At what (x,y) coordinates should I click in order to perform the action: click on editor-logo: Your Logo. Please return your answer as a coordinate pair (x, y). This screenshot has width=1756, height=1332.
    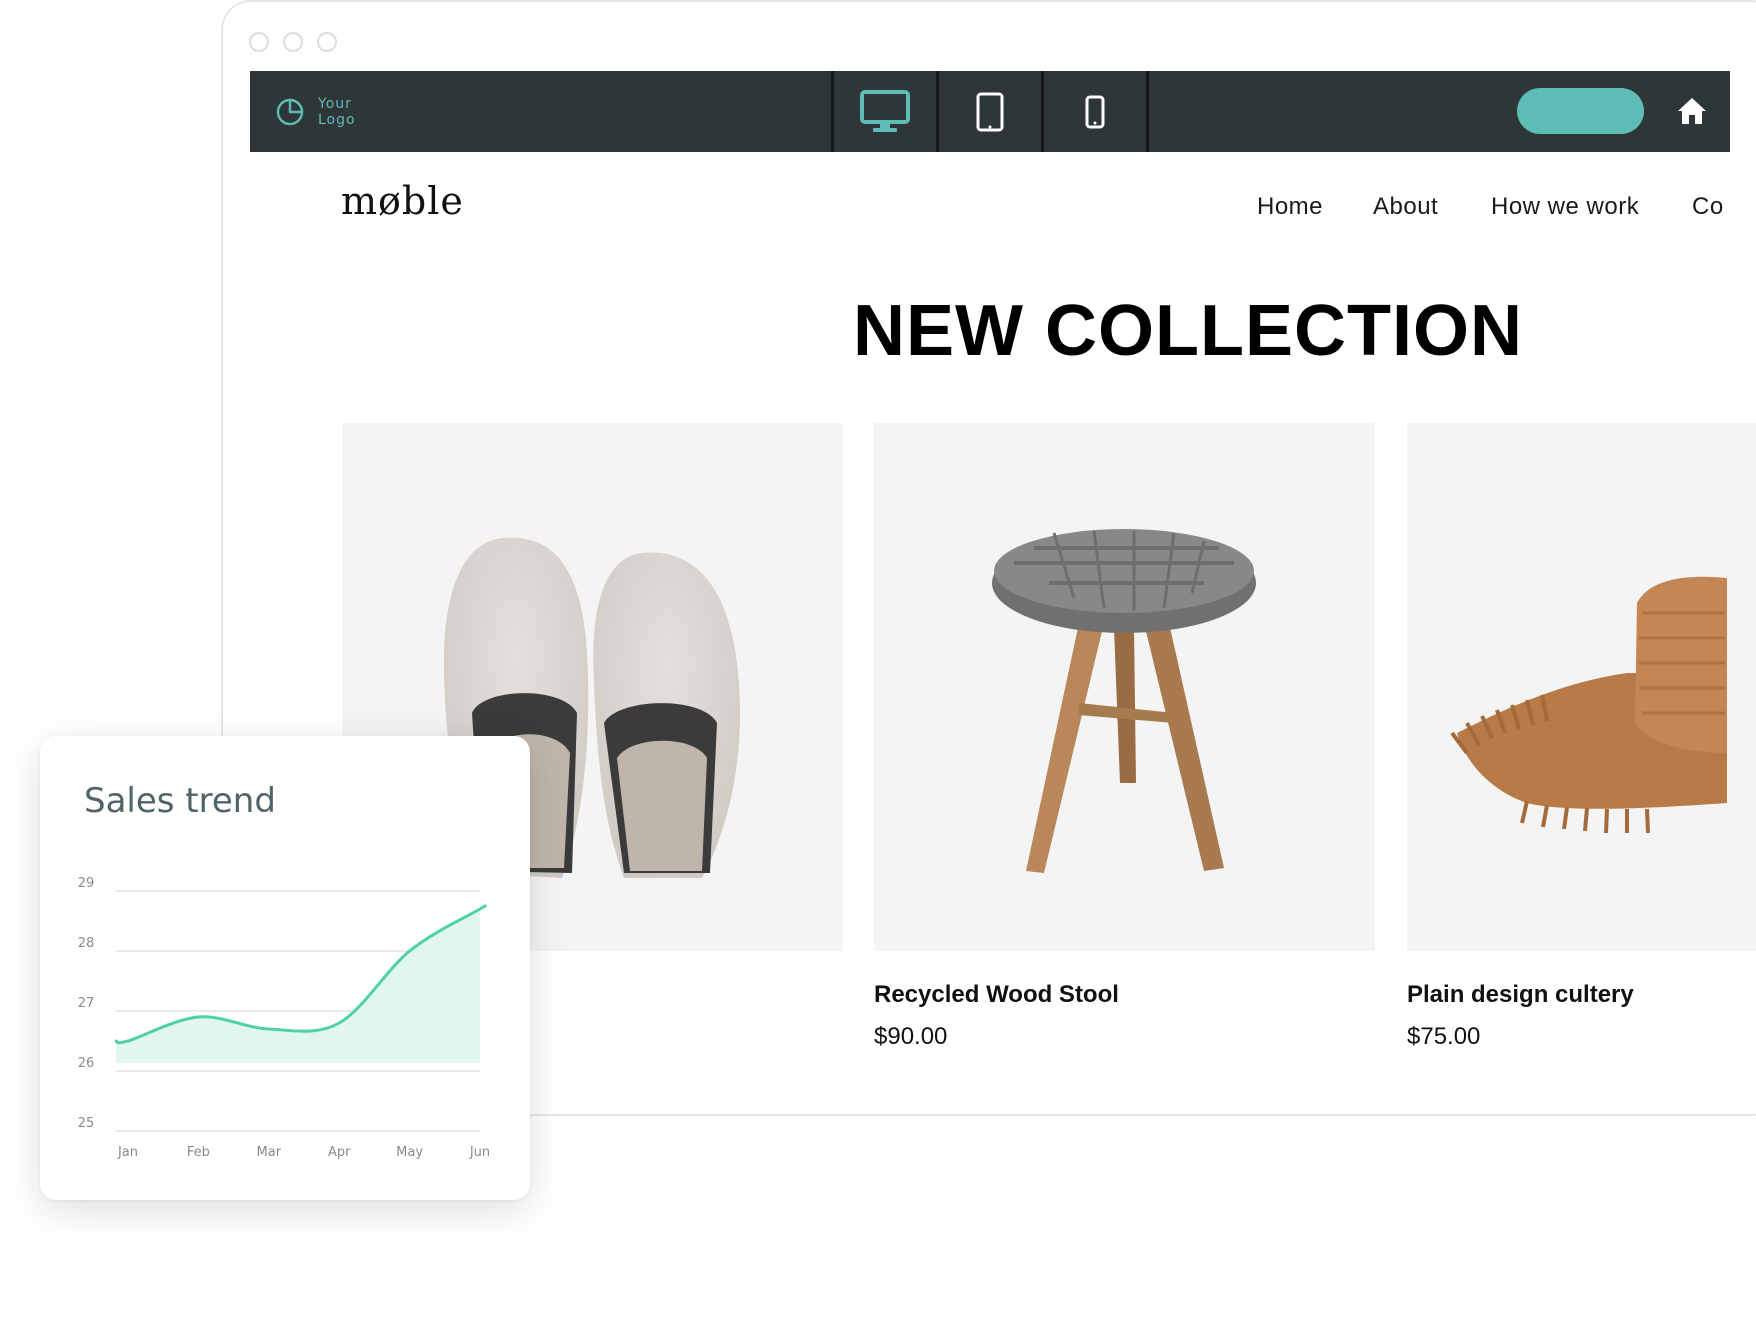
    Looking at the image, I should click on (316, 112).